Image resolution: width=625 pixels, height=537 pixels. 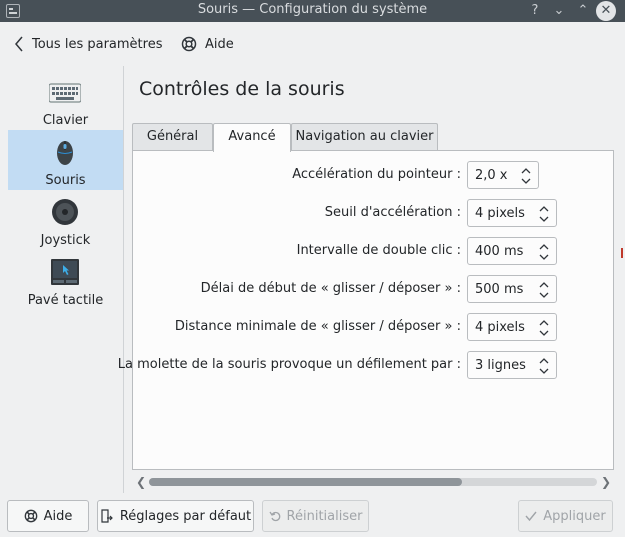 What do you see at coordinates (65, 212) in the screenshot?
I see `joystick-icon` at bounding box center [65, 212].